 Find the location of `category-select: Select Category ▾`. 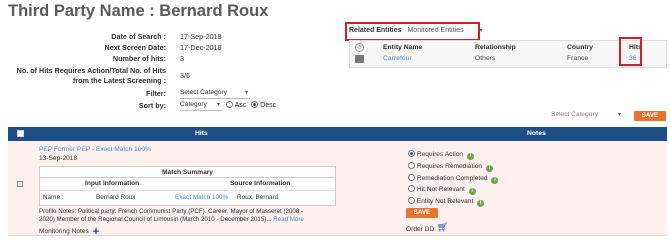

category-select: Select Category ▾ is located at coordinates (587, 115).